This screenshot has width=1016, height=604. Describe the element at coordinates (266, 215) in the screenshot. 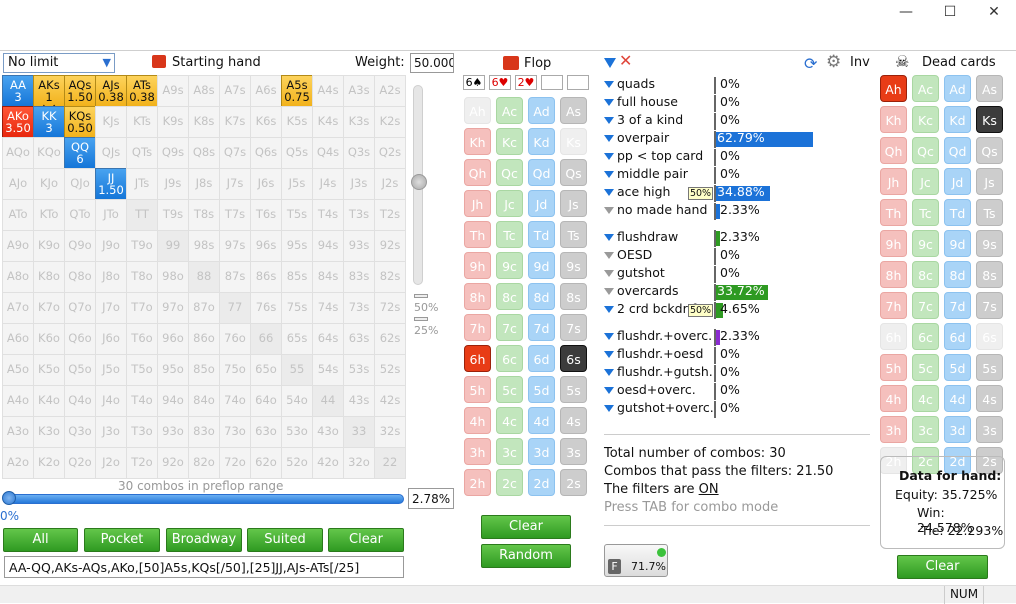

I see `hand-cell-T6s: T6s` at that location.